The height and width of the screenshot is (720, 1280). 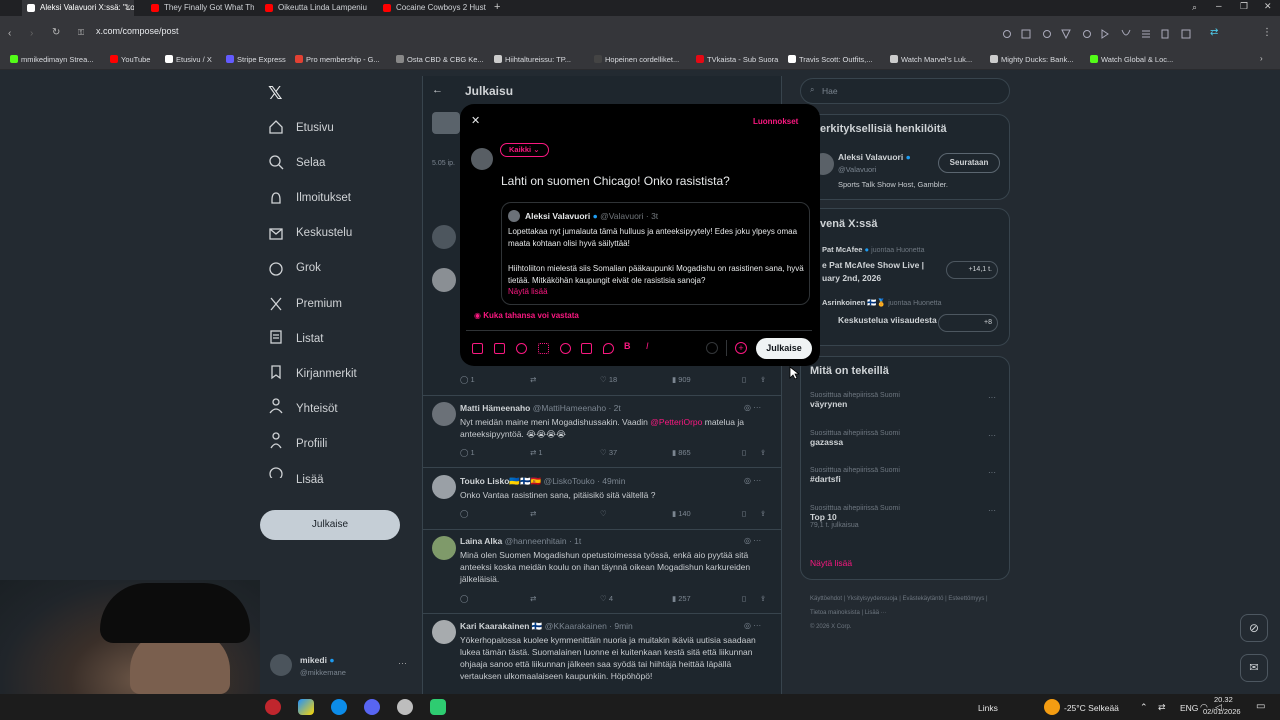 I want to click on gif-icon, so click(x=499, y=348).